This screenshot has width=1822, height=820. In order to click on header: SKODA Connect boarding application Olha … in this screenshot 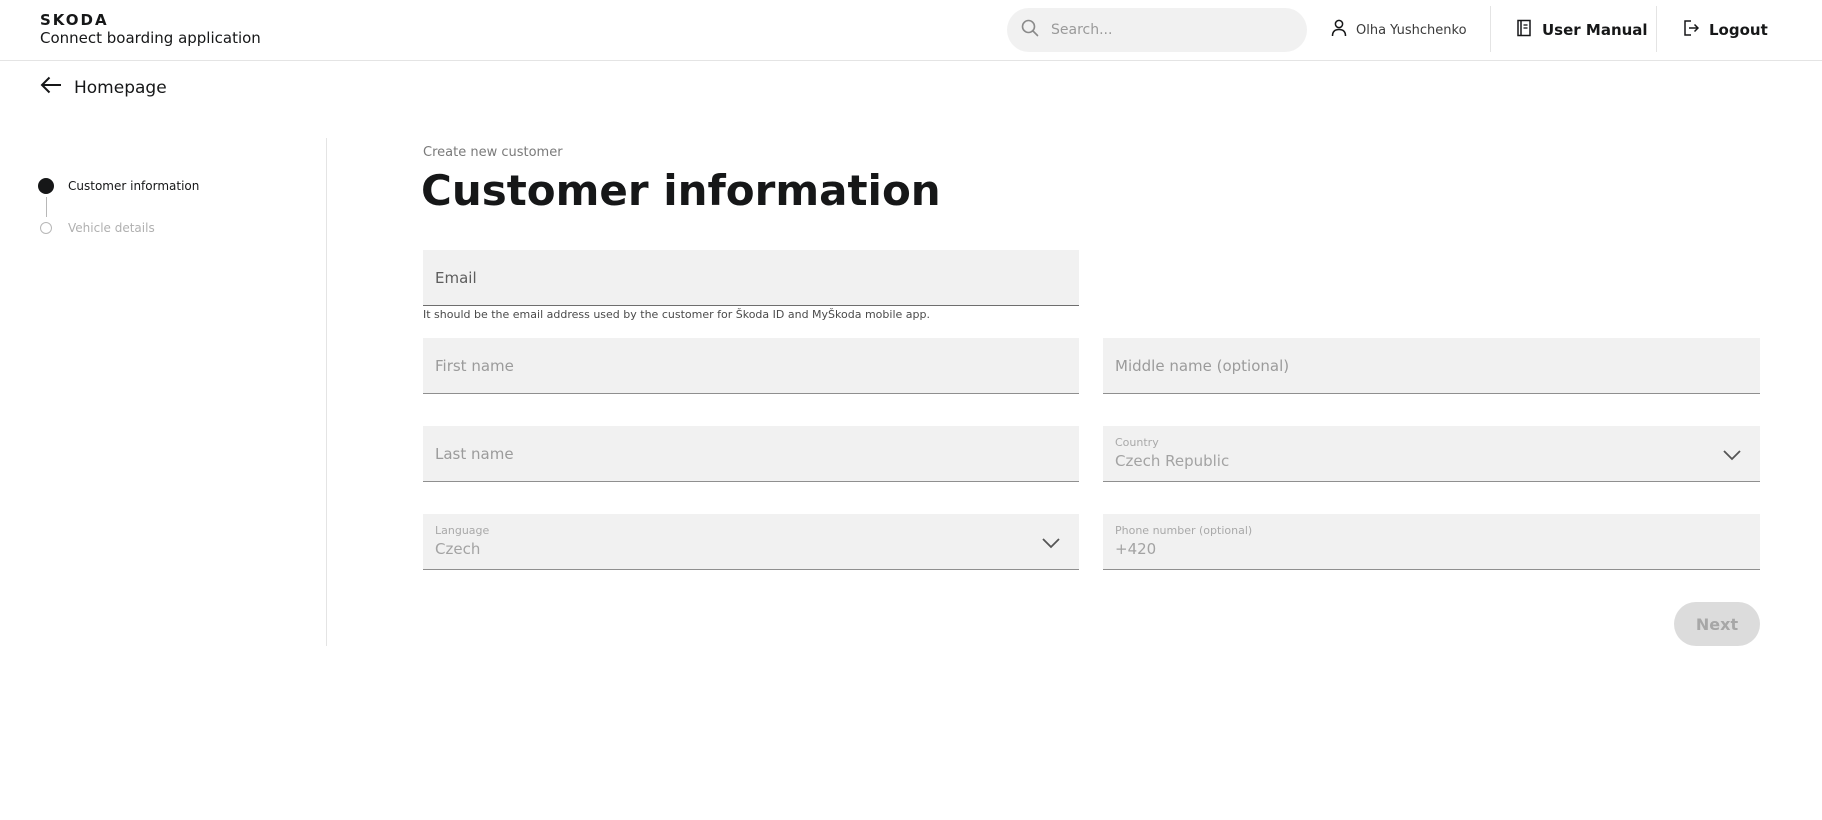, I will do `click(911, 30)`.